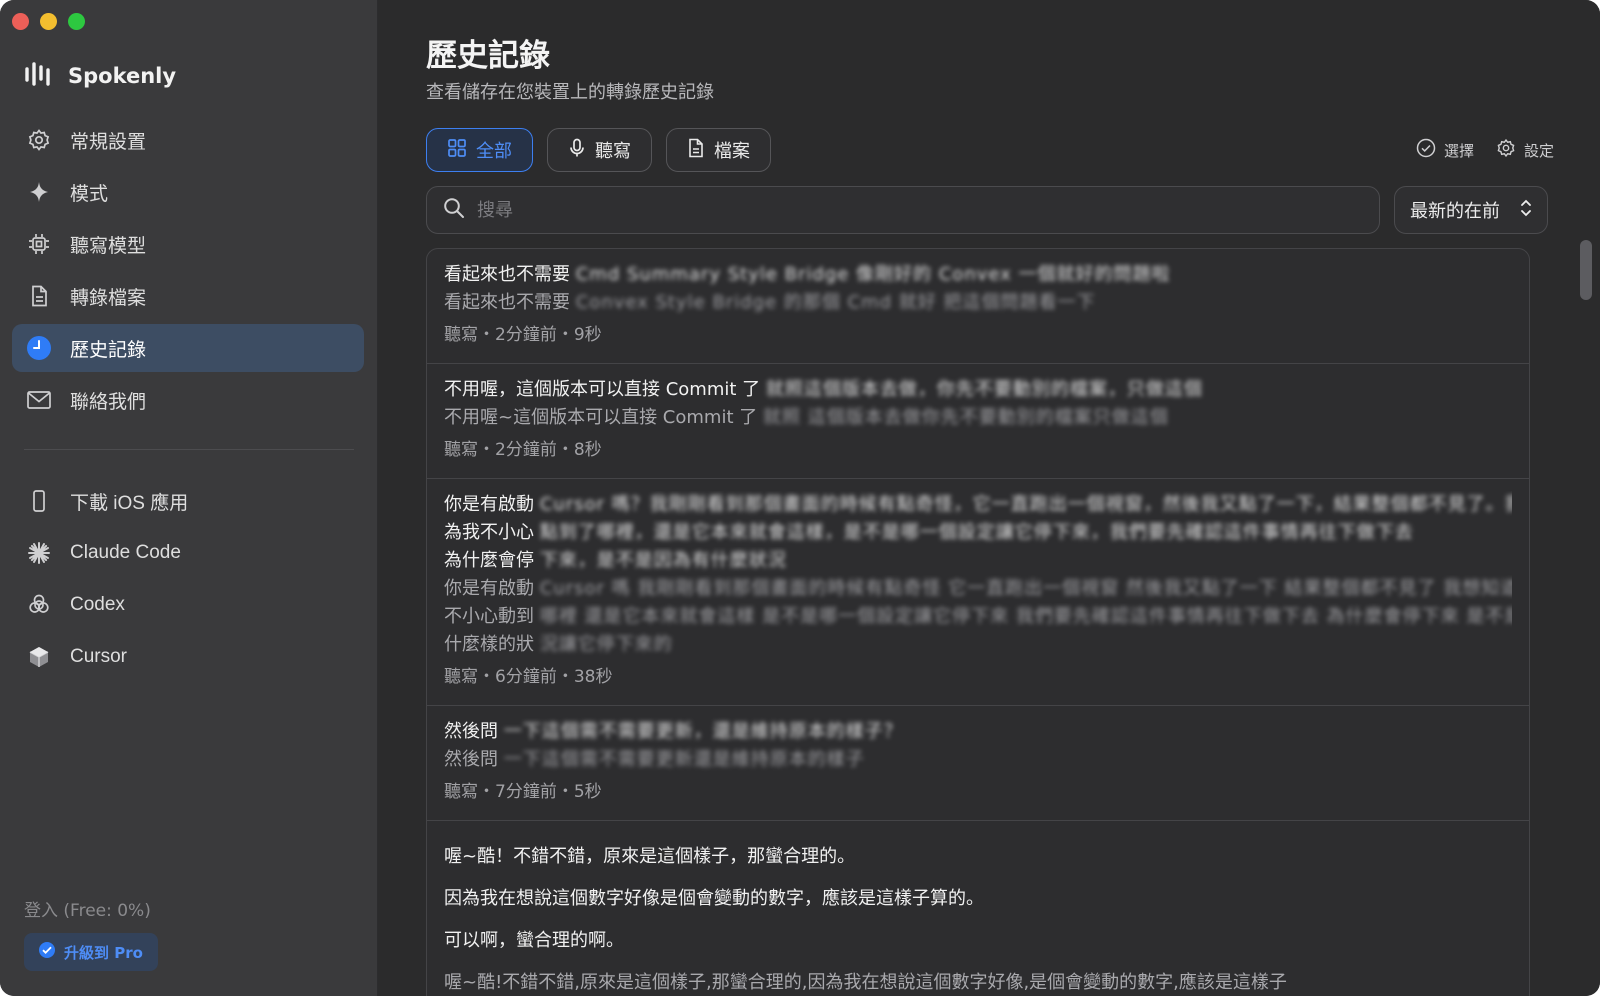 This screenshot has width=1600, height=996. Describe the element at coordinates (570, 92) in the screenshot. I see `page-subtitle: 查看儲存在您裝置上的轉錄歷史記錄` at that location.